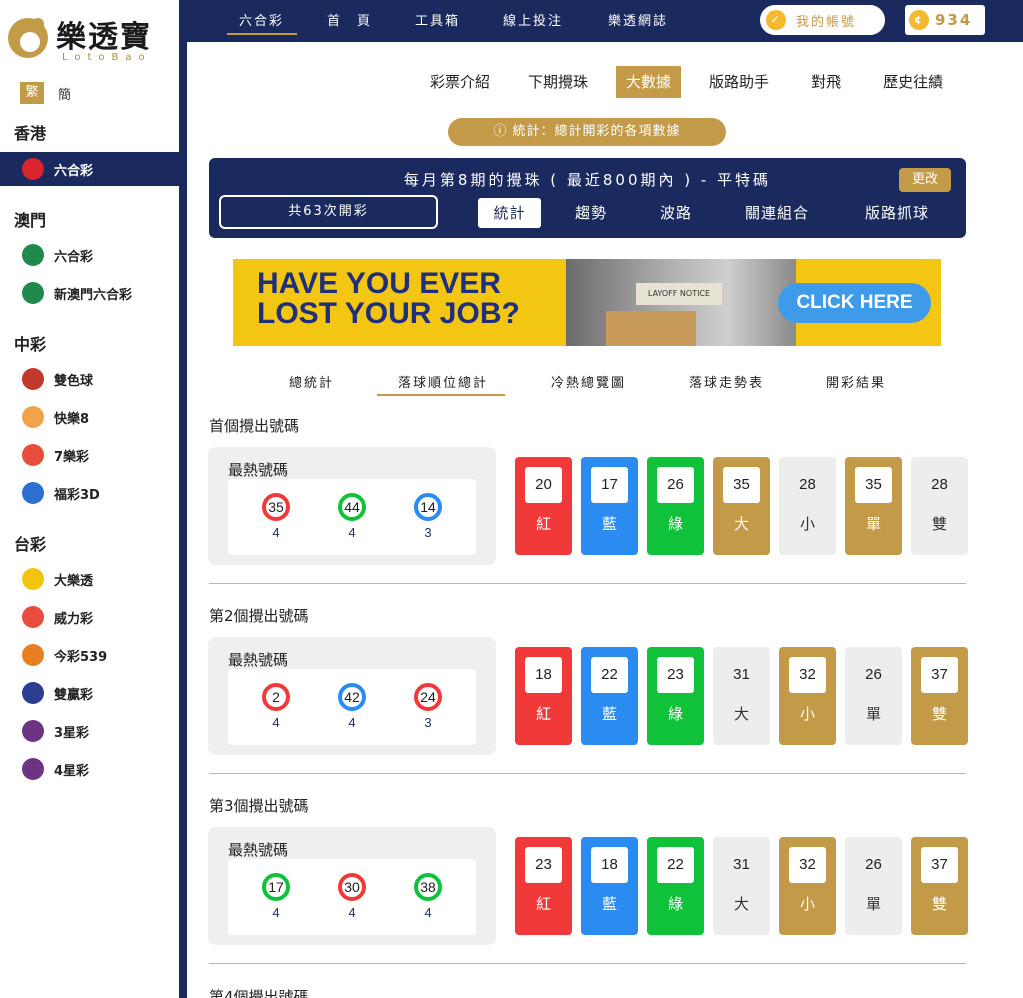 The width and height of the screenshot is (1023, 998). I want to click on hot-number-item: 24 3, so click(428, 706).